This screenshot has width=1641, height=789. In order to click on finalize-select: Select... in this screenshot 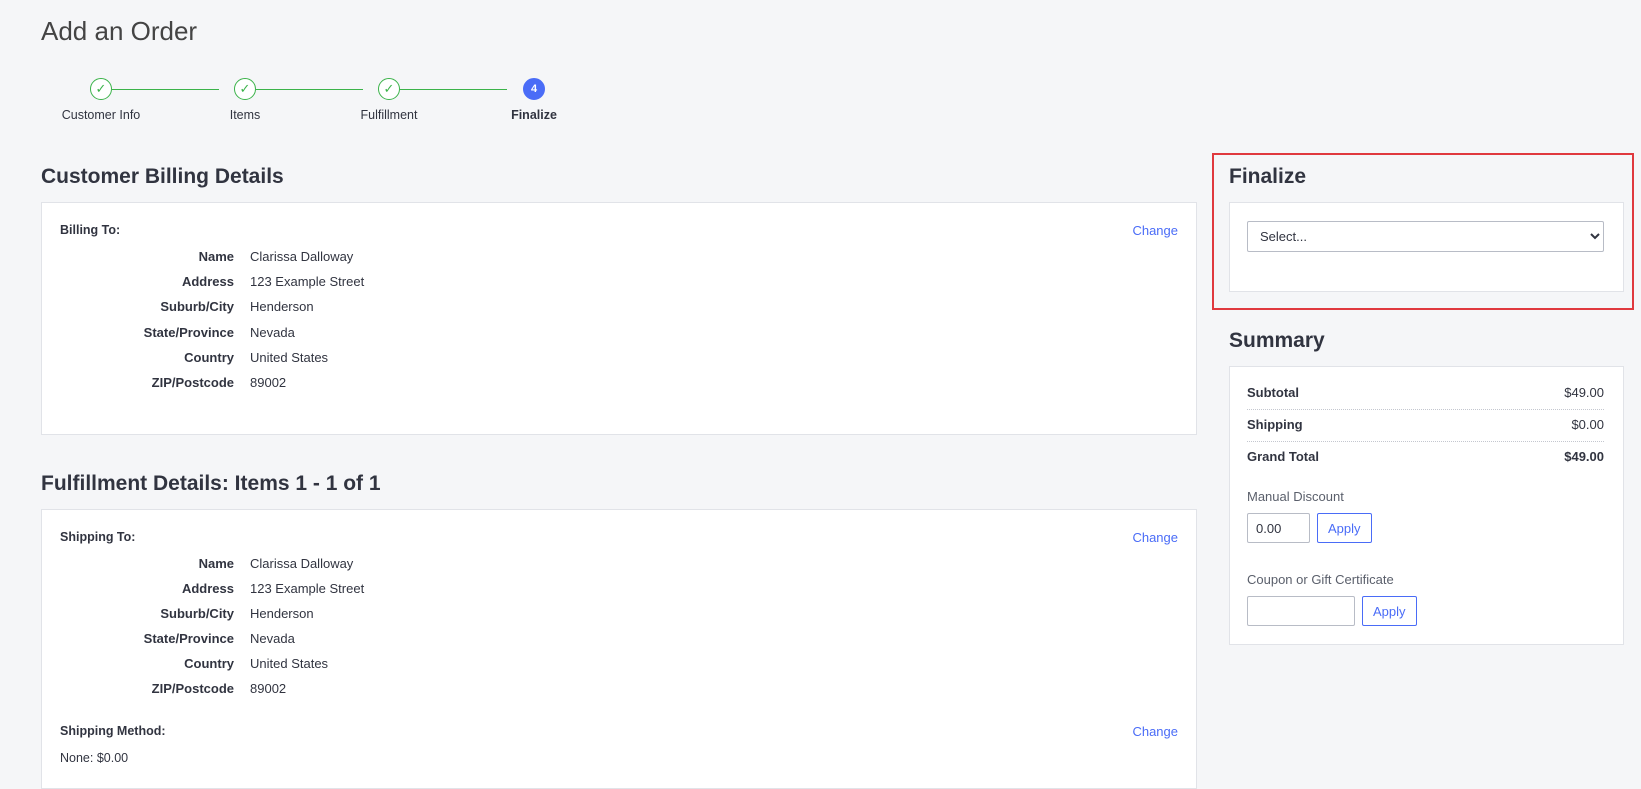, I will do `click(1425, 236)`.